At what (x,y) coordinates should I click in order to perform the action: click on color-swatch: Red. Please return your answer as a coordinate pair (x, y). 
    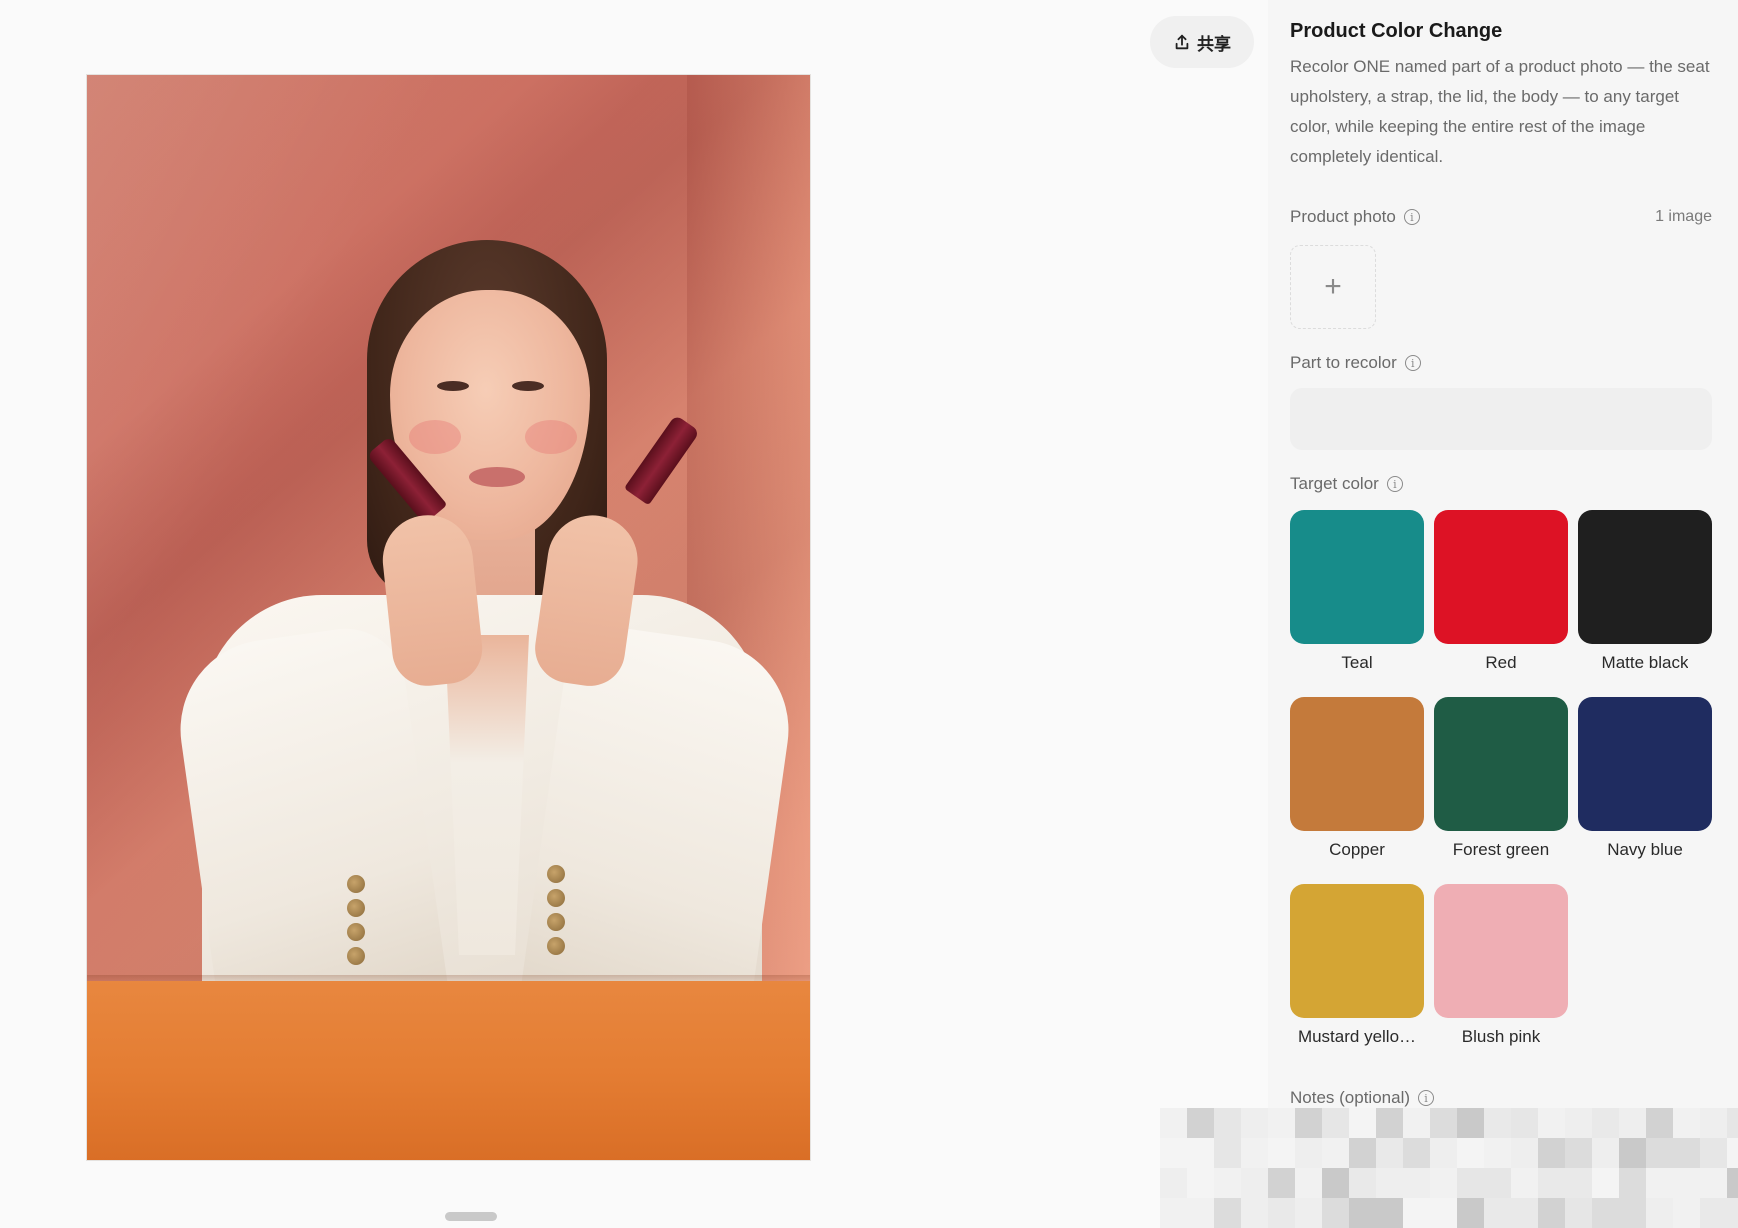
    Looking at the image, I should click on (1501, 594).